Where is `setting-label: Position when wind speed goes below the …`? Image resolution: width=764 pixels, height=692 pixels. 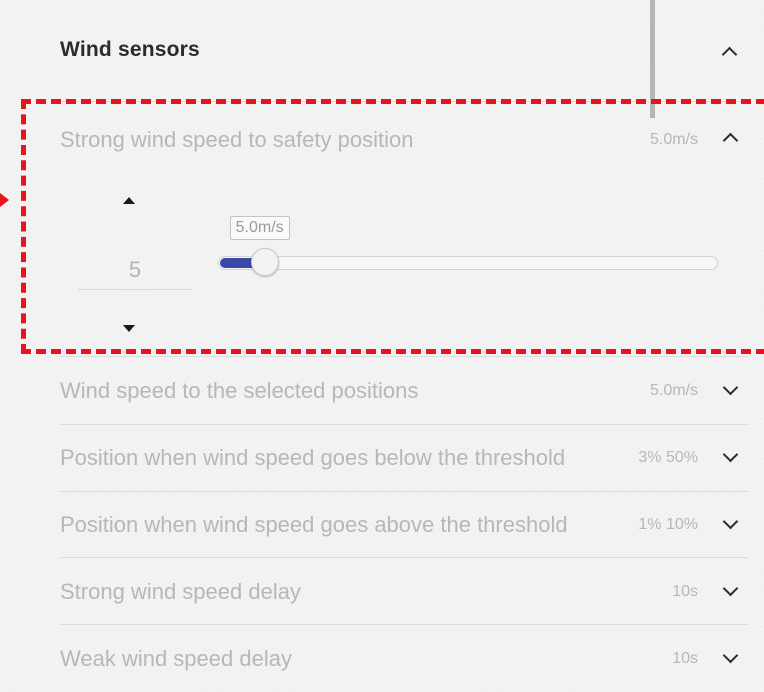
setting-label: Position when wind speed goes below the … is located at coordinates (313, 457).